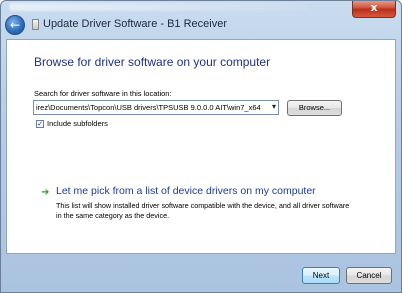  Describe the element at coordinates (159, 7) in the screenshot. I see `title-bar-glass` at that location.